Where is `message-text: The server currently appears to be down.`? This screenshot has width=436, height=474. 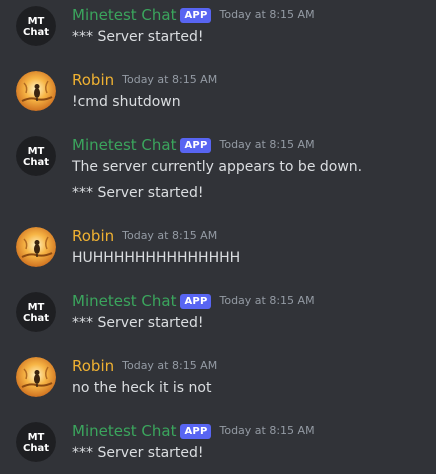
message-text: The server currently appears to be down. is located at coordinates (217, 167).